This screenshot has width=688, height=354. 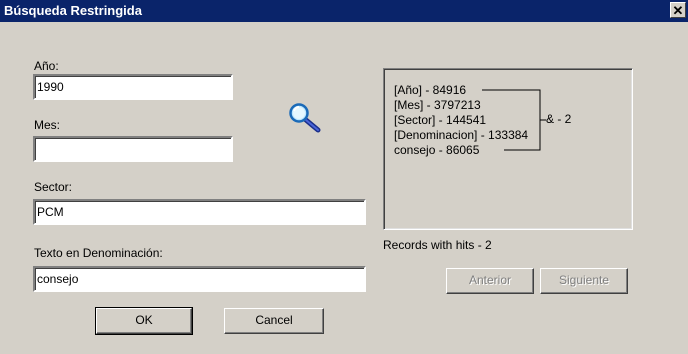 I want to click on text-input: consejo, so click(x=199, y=279).